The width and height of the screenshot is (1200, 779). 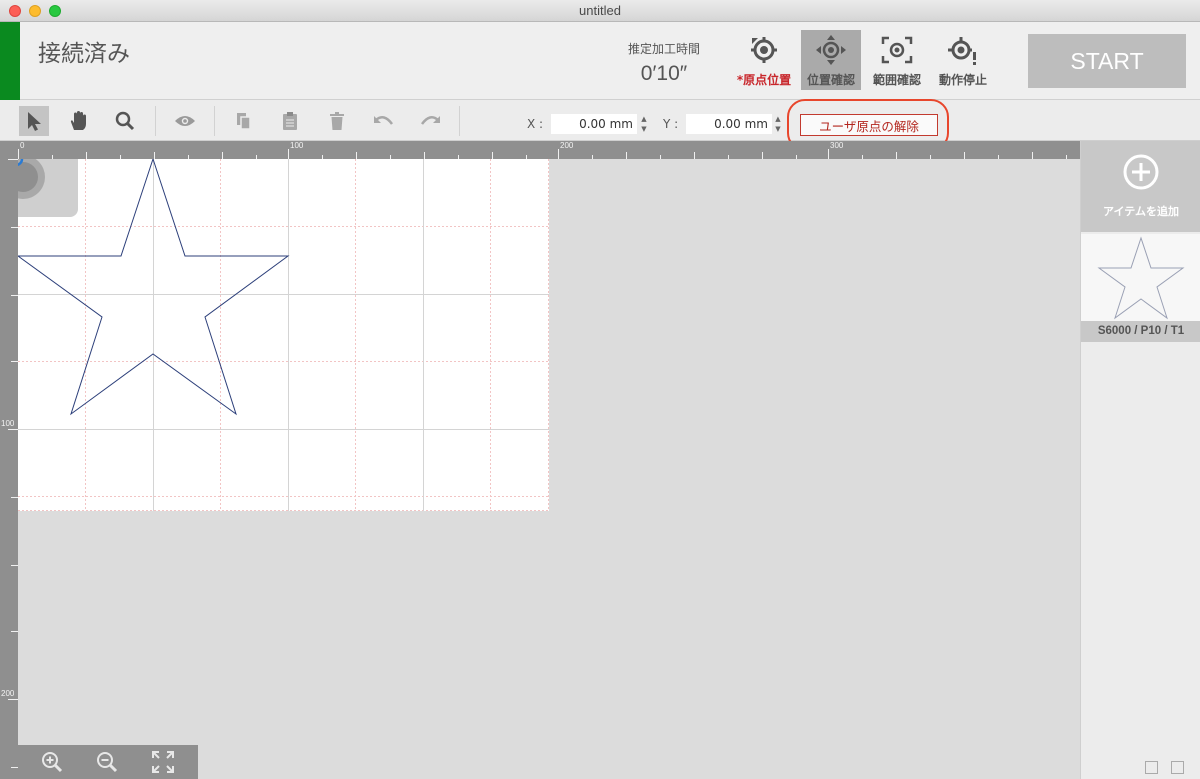 I want to click on window-title: untitled, so click(x=600, y=10).